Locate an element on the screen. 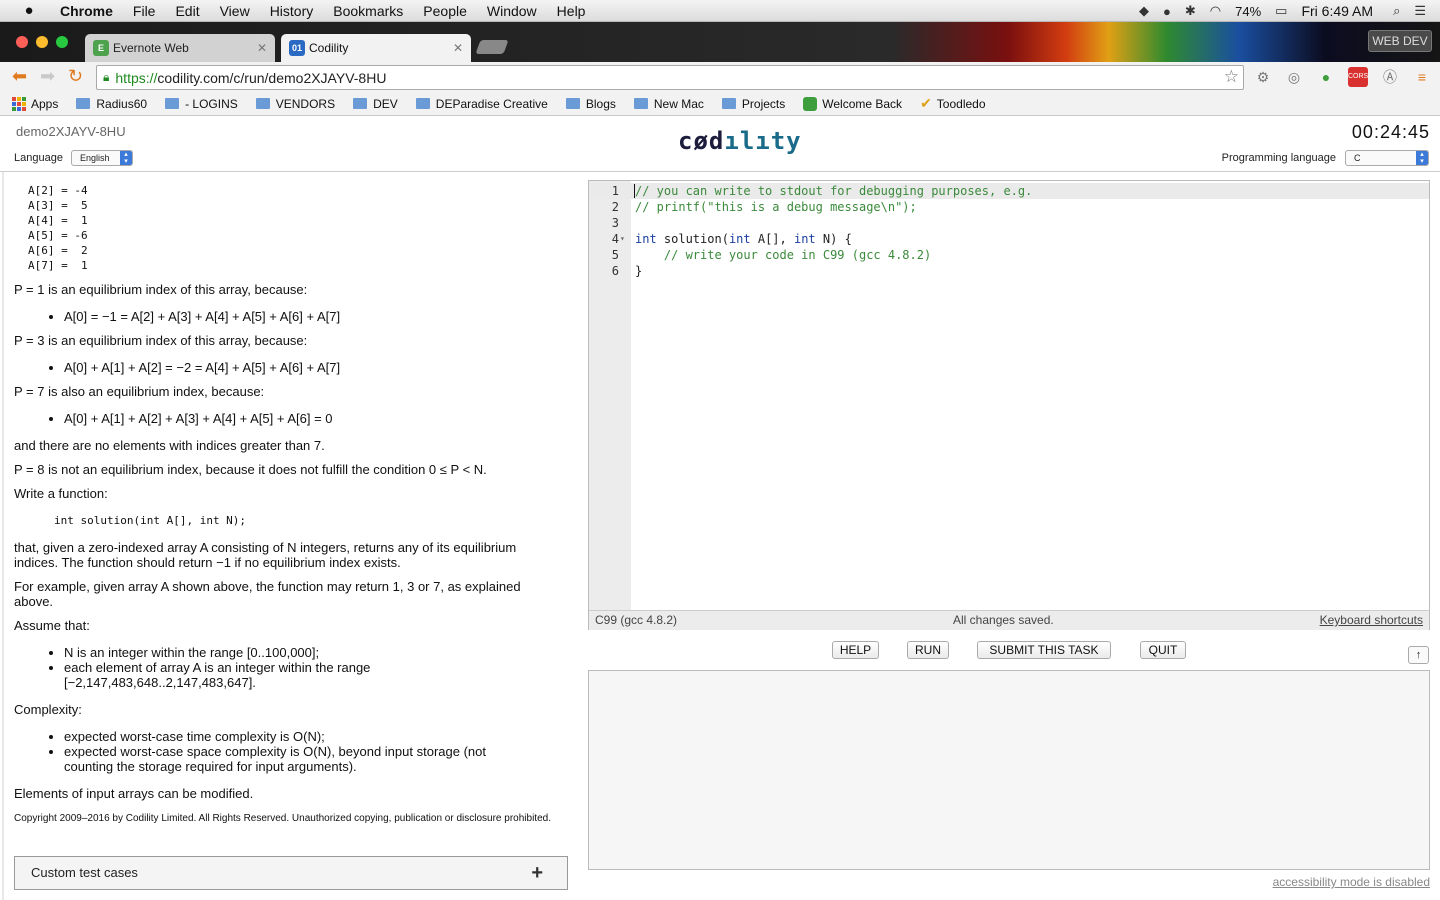  code-line: 5 // write your code in C99 (gcc 4.8.2) is located at coordinates (1009, 255).